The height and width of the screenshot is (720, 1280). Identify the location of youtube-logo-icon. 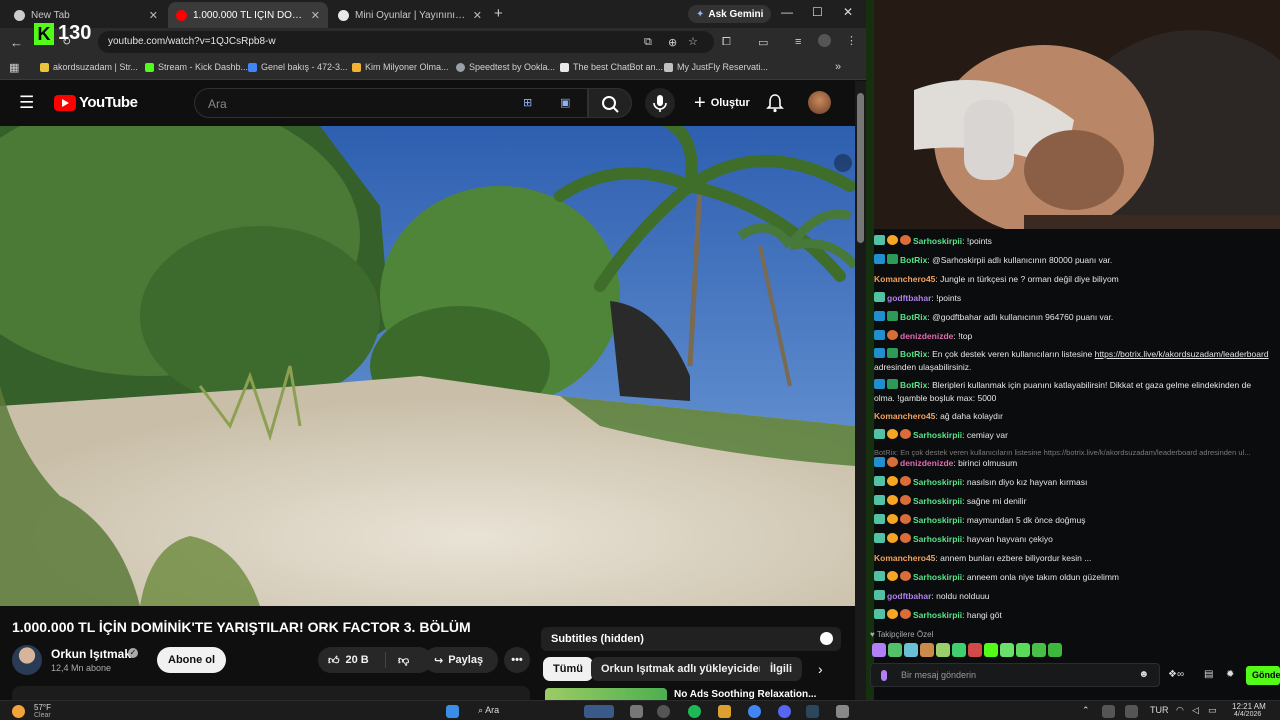
(65, 103).